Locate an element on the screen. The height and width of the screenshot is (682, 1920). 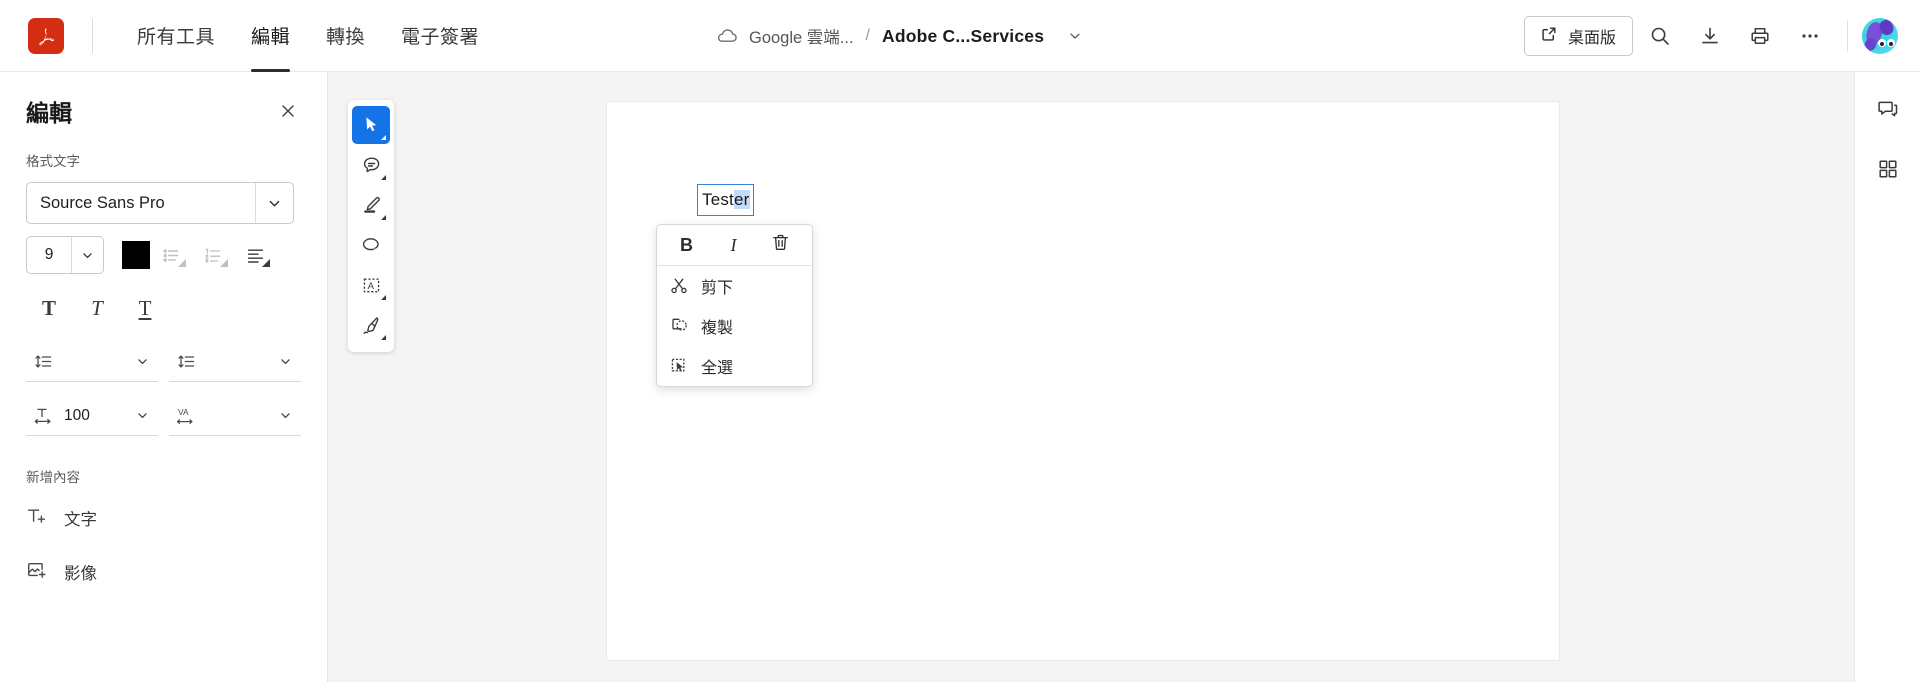
toolbar-divider is located at coordinates (1847, 36).